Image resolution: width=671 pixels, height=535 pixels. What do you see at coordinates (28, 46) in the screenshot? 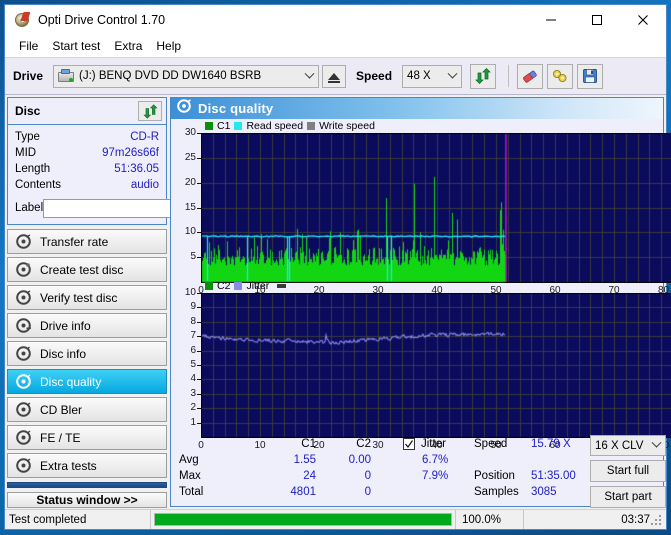
I see `menu-item-file: File` at bounding box center [28, 46].